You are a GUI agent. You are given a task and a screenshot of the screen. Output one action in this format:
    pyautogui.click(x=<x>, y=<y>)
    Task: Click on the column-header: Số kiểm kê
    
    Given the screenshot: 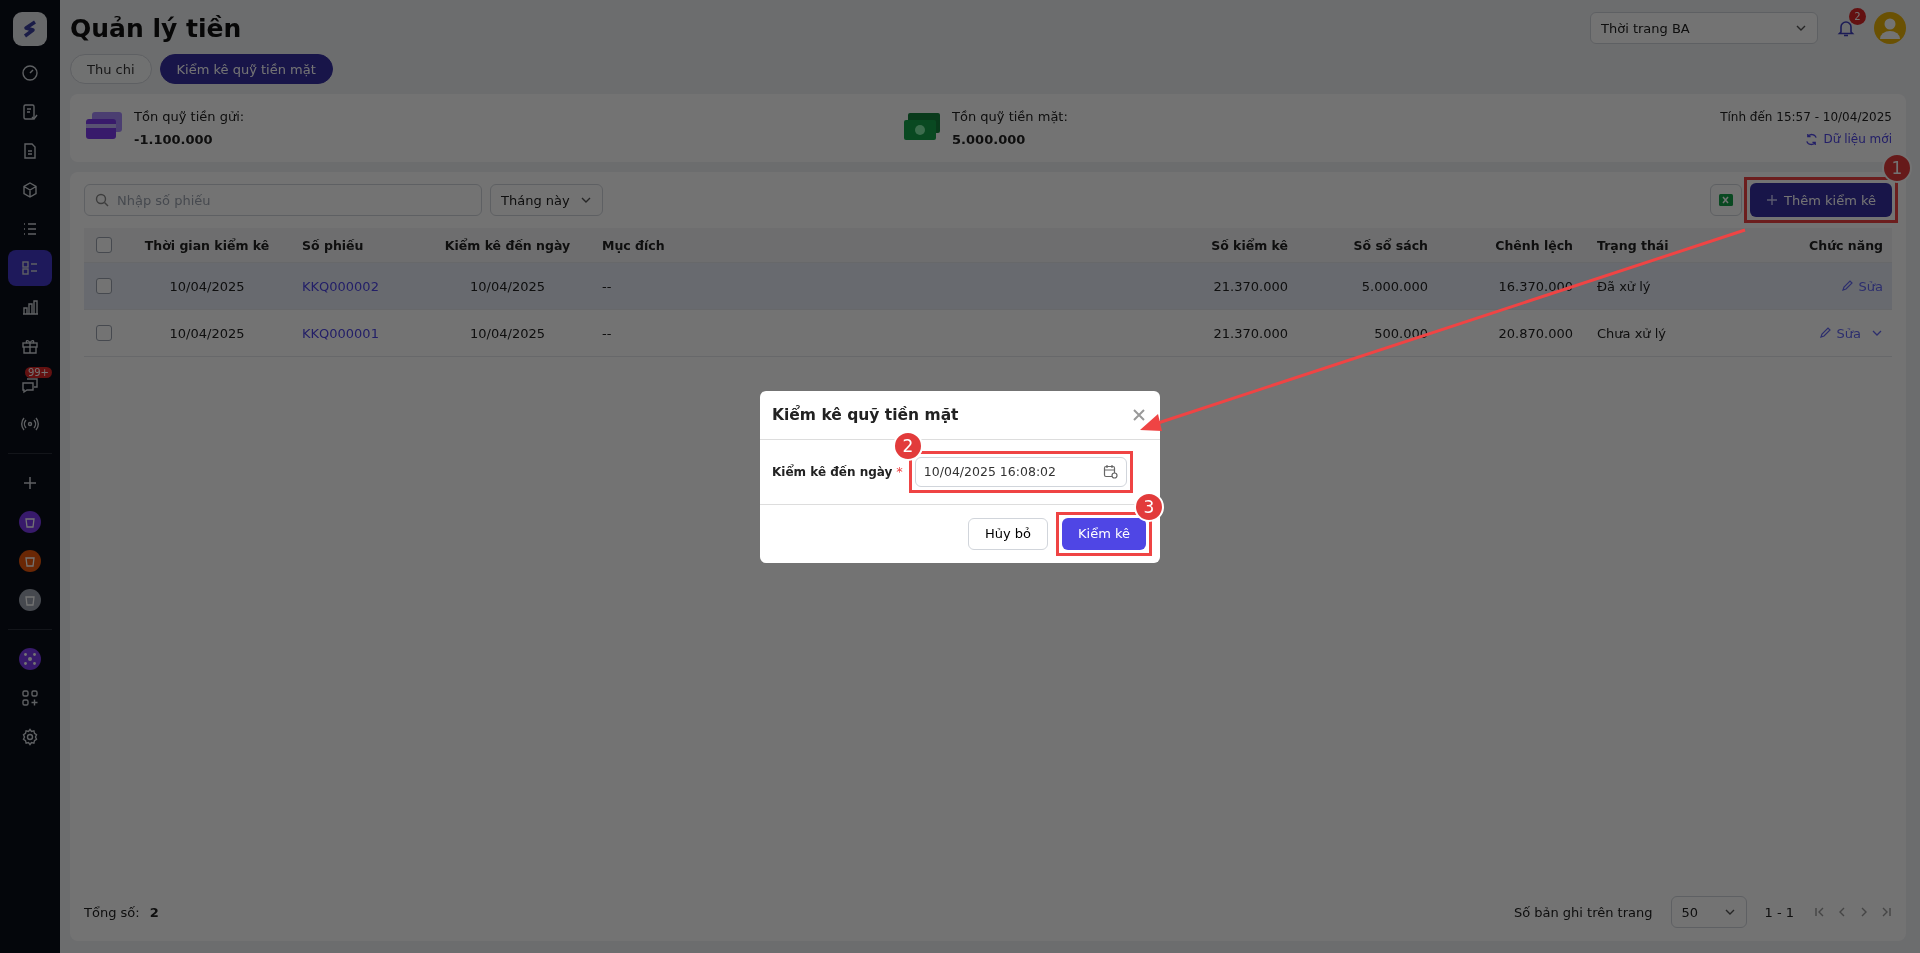 What is the action you would take?
    pyautogui.click(x=1249, y=245)
    